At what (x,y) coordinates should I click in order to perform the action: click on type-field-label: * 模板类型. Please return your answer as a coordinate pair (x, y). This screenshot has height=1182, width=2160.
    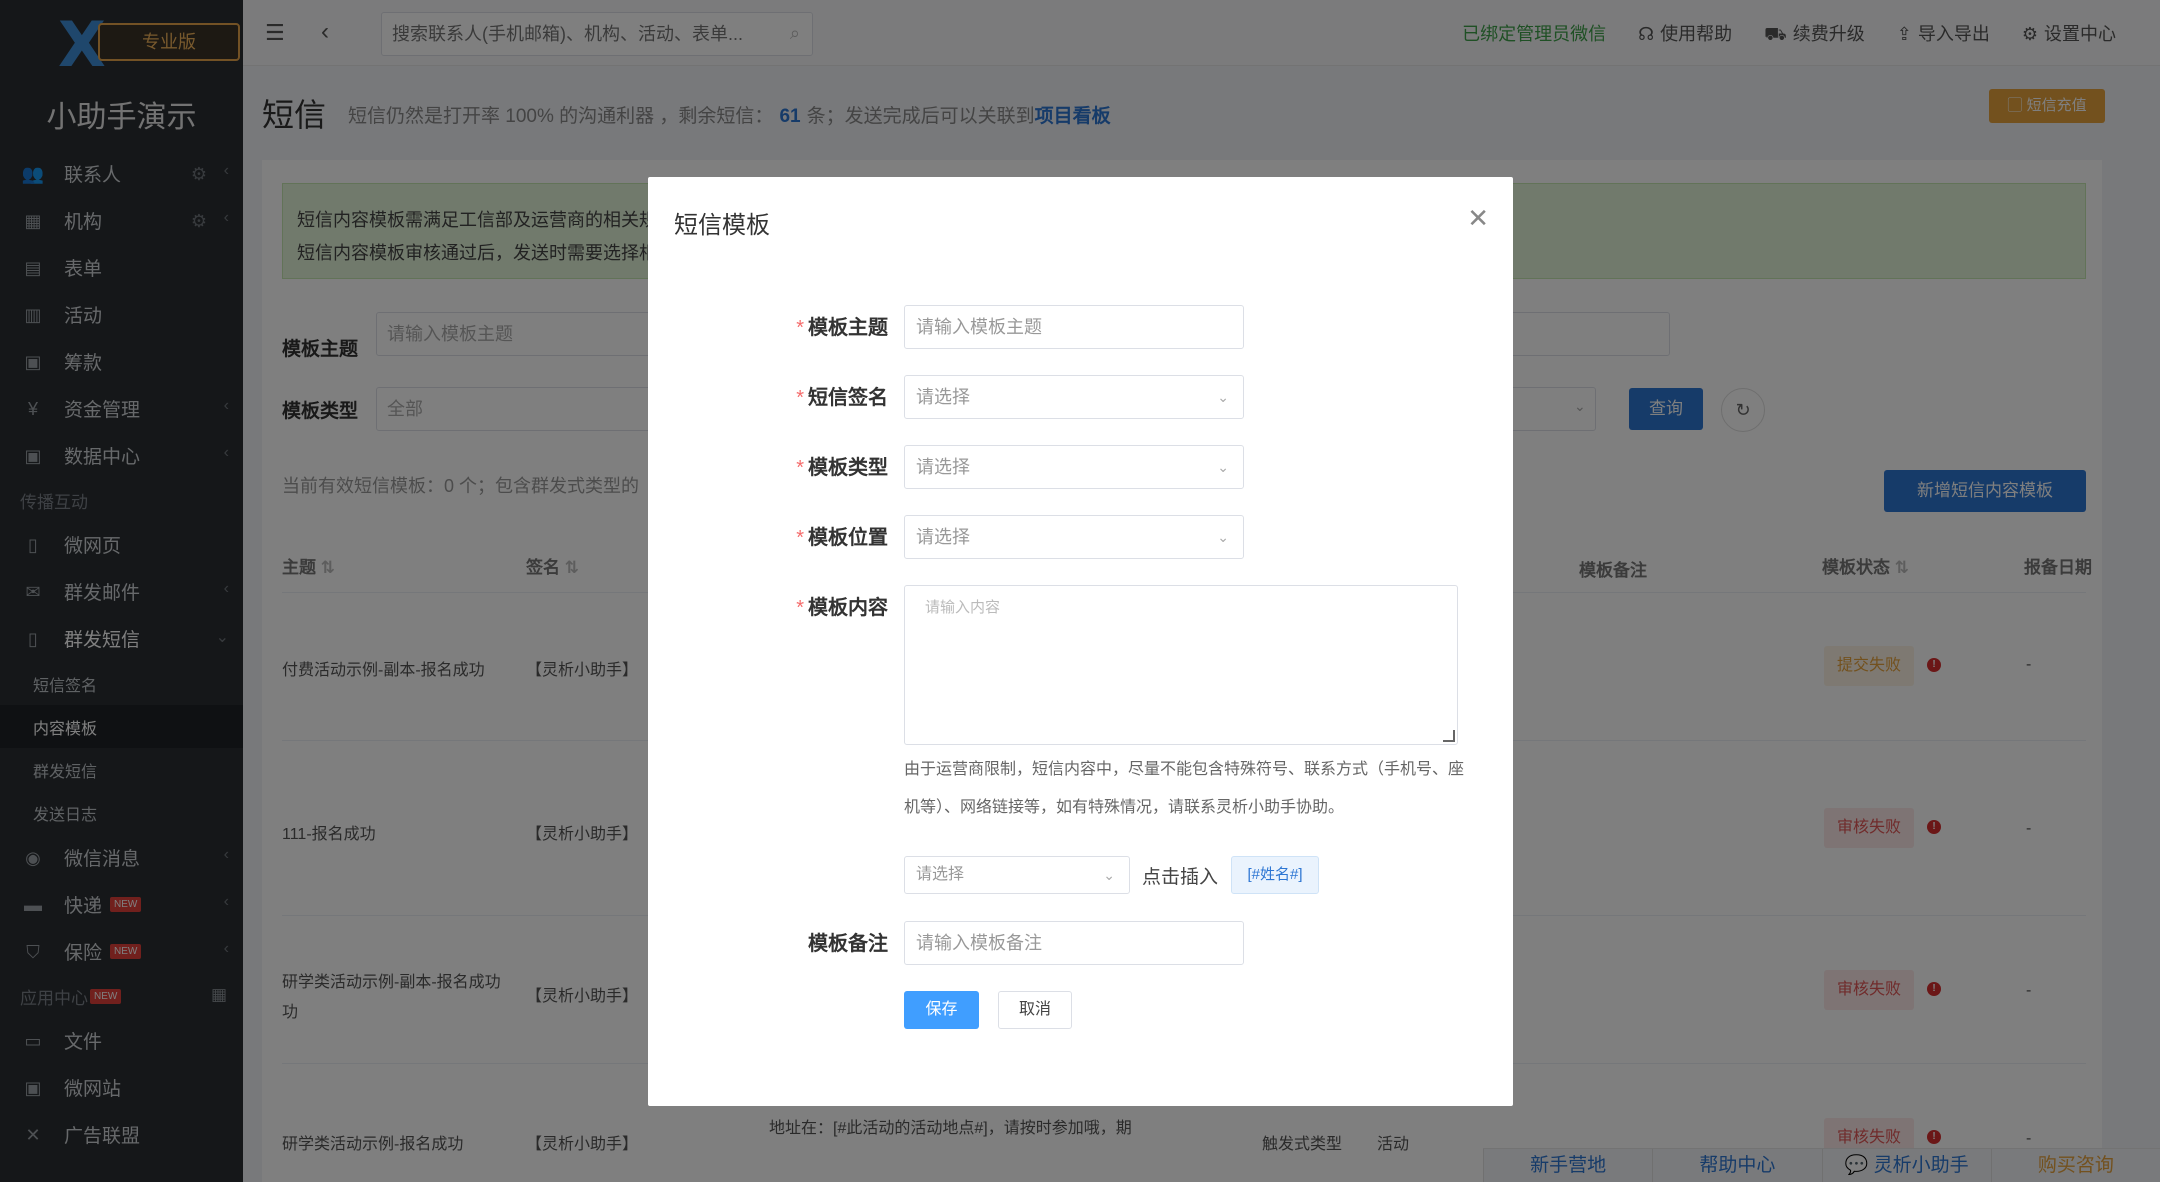
    Looking at the image, I should click on (842, 468).